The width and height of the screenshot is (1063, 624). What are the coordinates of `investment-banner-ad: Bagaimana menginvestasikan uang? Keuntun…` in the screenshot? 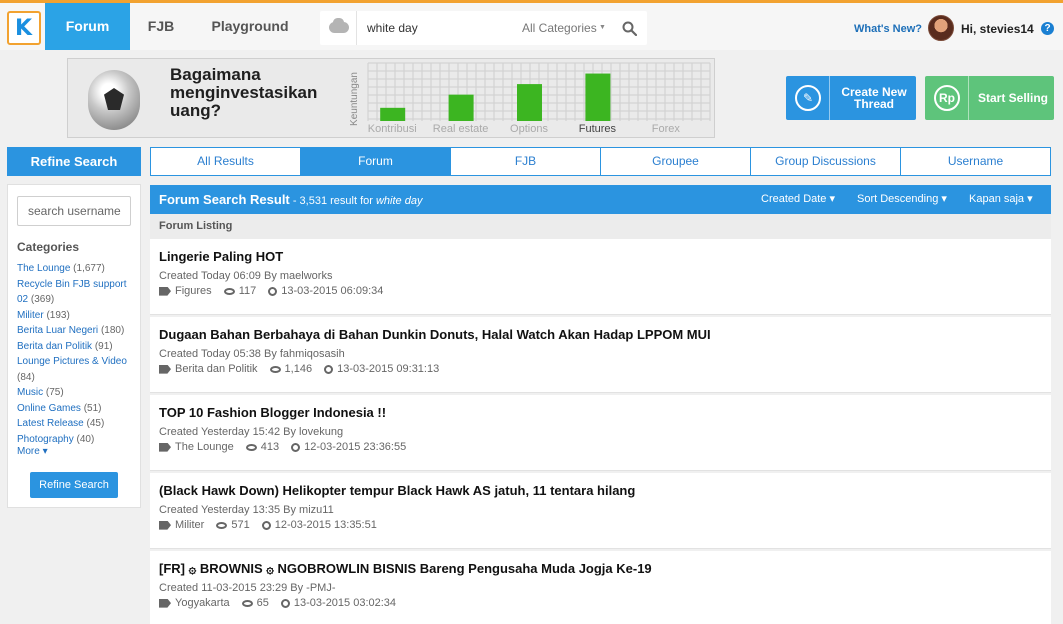 It's located at (391, 98).